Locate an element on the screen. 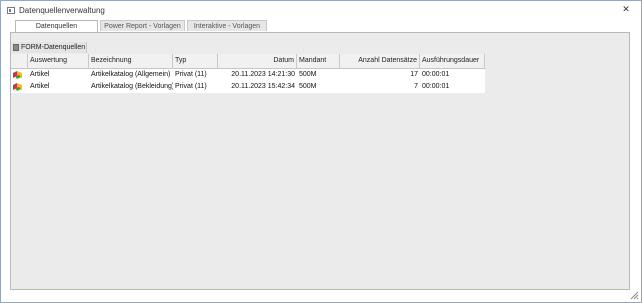 This screenshot has height=303, width=642. cell-datum: 20.11.2023 15:42:34 is located at coordinates (263, 86).